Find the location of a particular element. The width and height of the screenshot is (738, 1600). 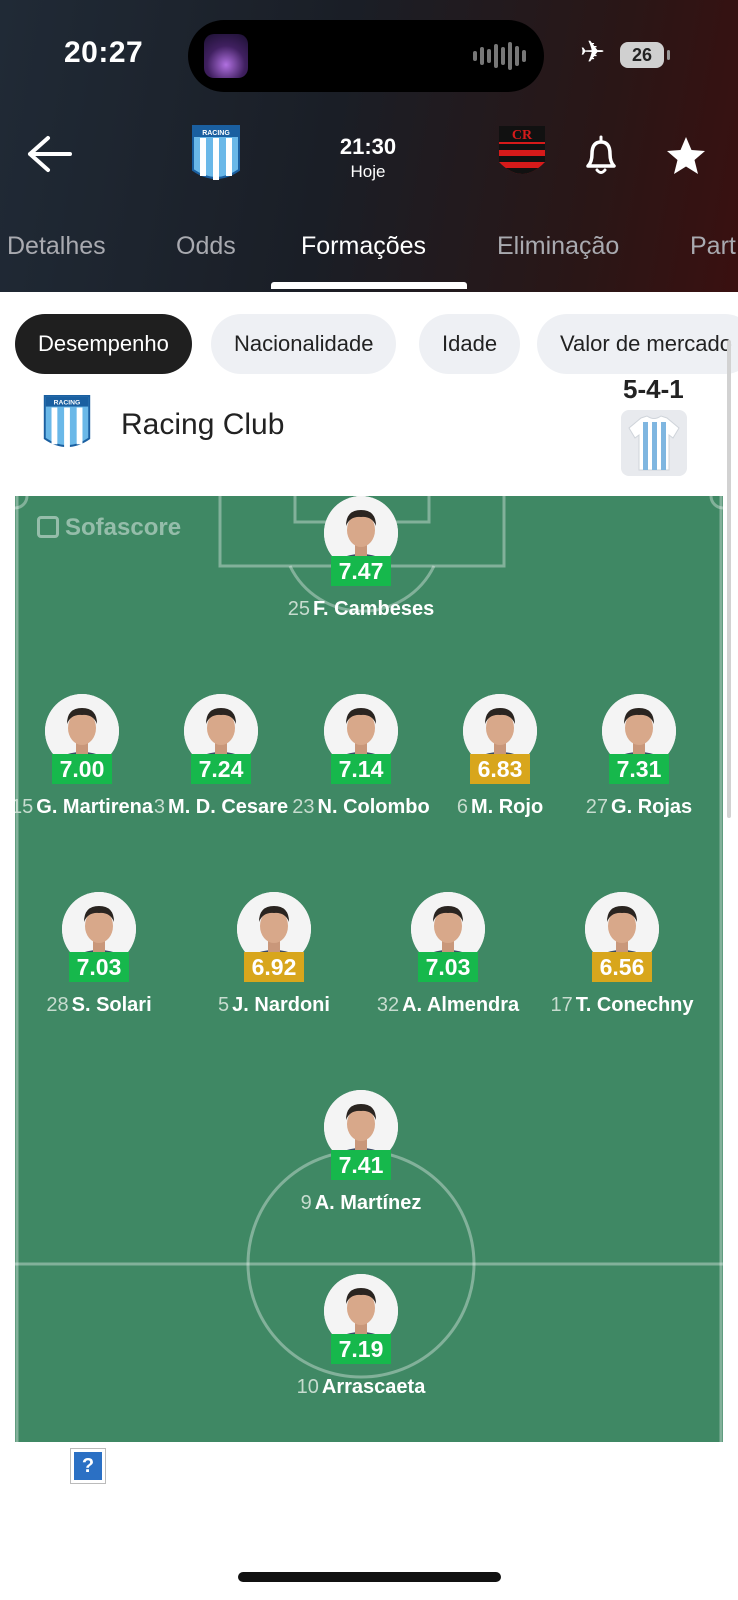

chip-desempenho: Desempenho is located at coordinates (103, 344).